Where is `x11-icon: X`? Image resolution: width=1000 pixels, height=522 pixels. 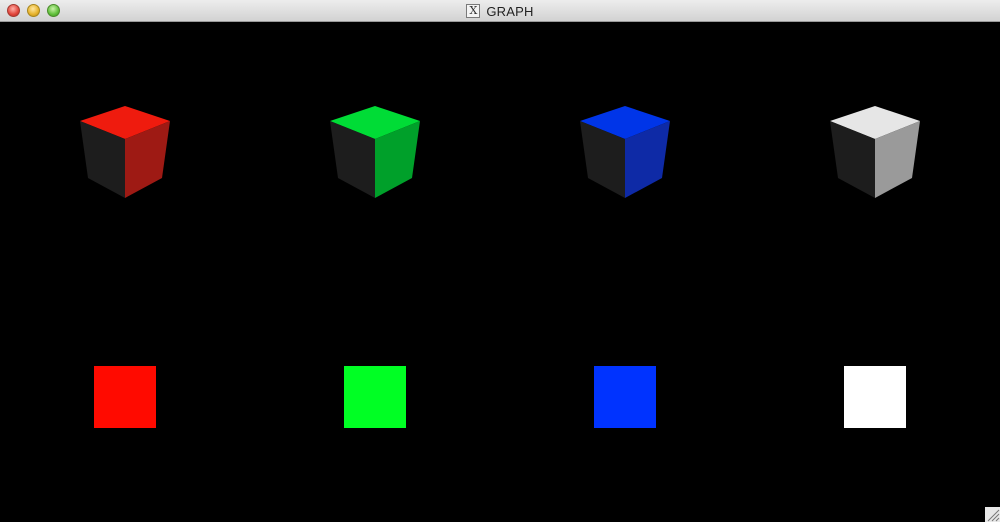
x11-icon: X is located at coordinates (473, 11).